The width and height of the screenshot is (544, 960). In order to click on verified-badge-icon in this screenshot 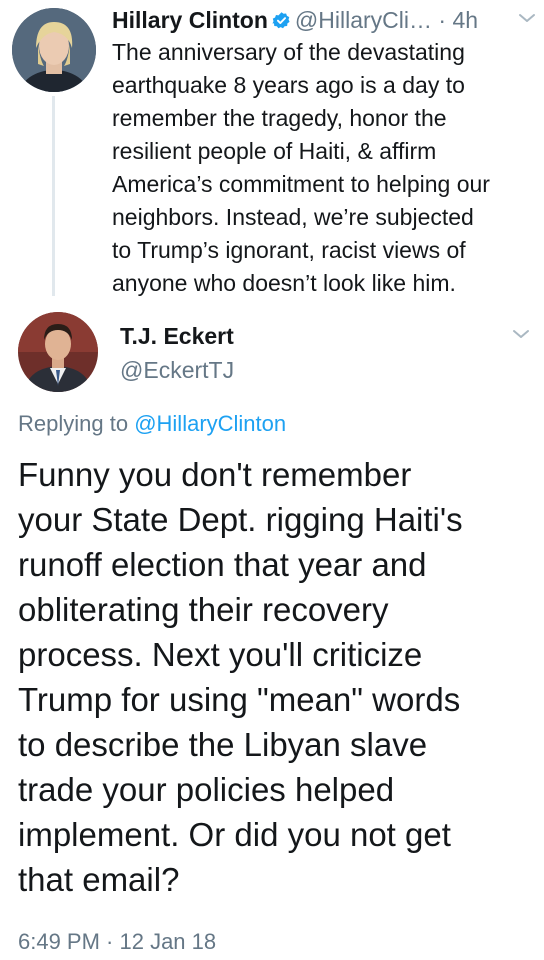, I will do `click(281, 20)`.